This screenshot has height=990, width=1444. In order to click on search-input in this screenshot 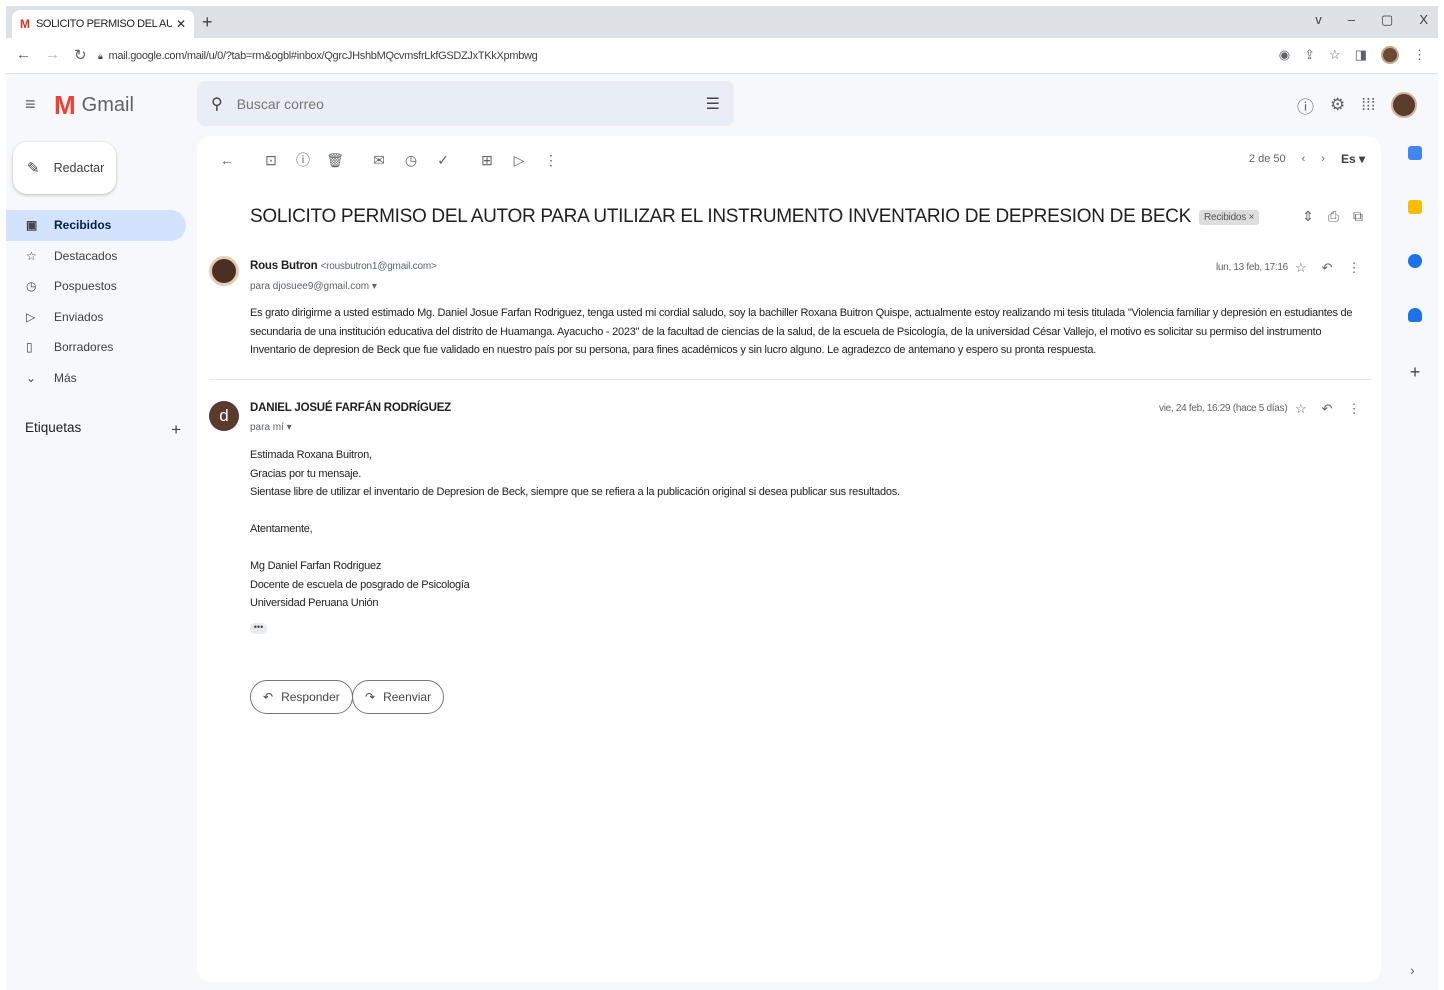, I will do `click(471, 103)`.